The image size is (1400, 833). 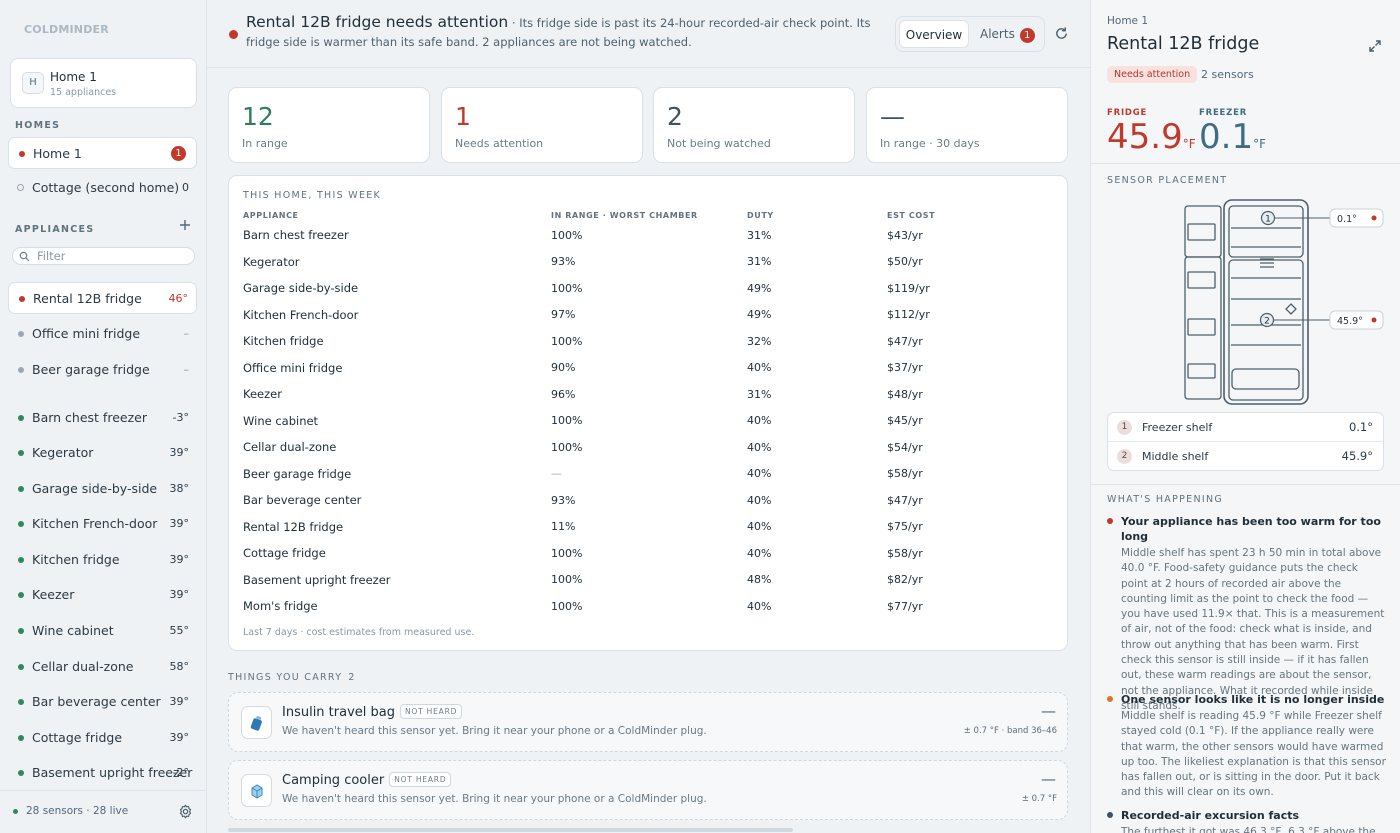 I want to click on cell-cost: $58/yr, so click(x=905, y=553).